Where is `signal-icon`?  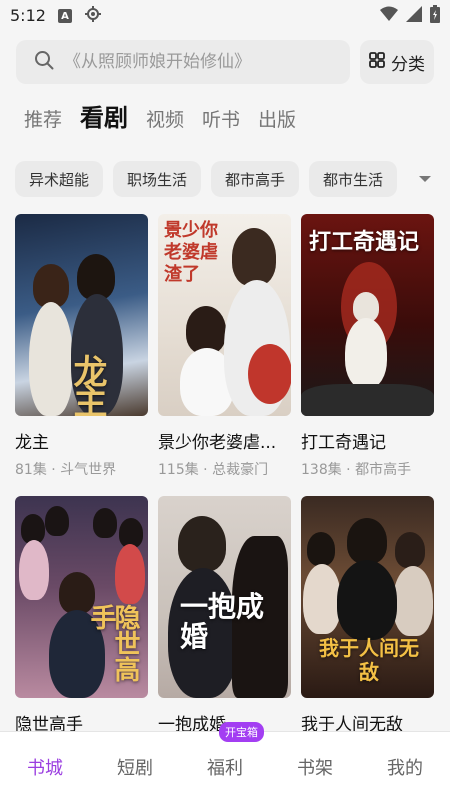
signal-icon is located at coordinates (414, 16).